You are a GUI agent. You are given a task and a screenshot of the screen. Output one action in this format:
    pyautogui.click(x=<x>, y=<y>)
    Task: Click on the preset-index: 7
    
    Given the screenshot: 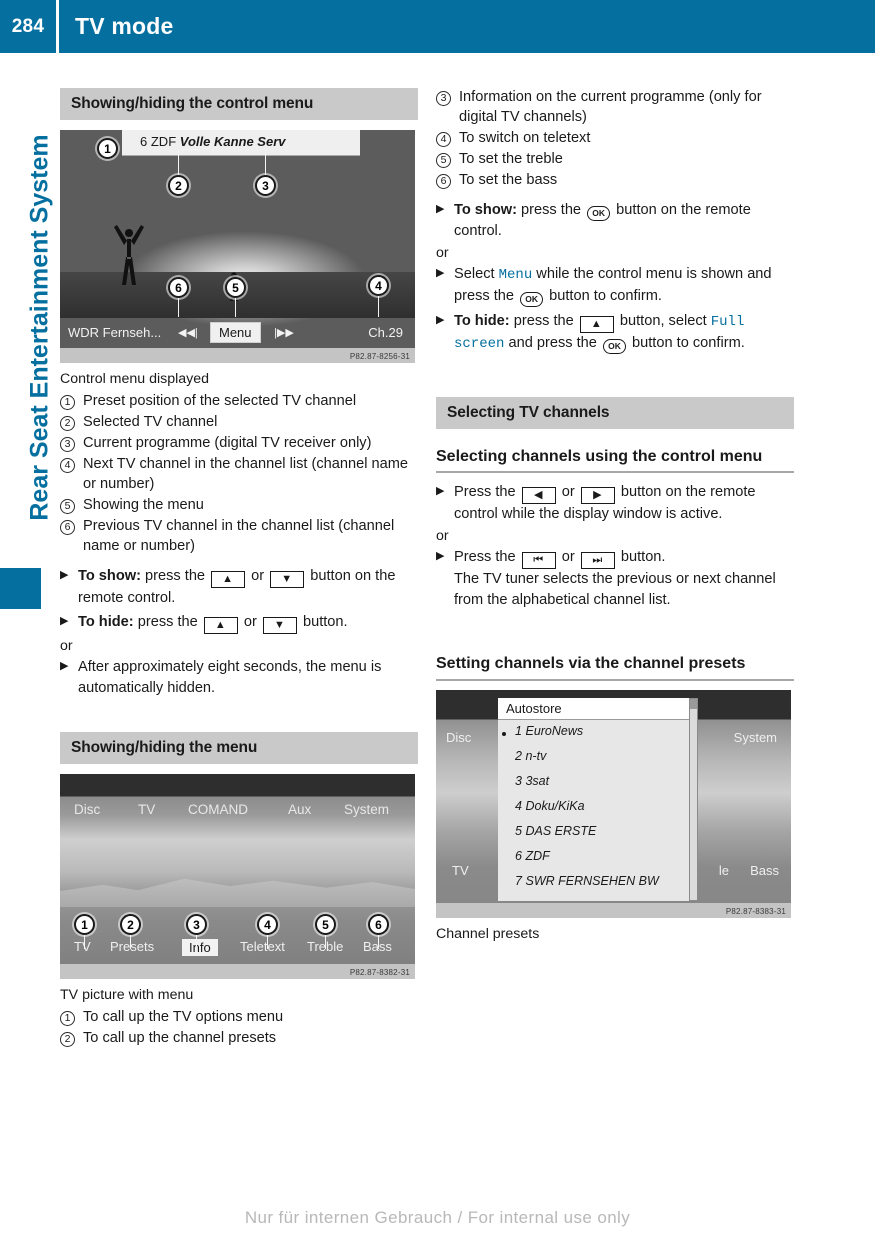 What is the action you would take?
    pyautogui.click(x=518, y=880)
    